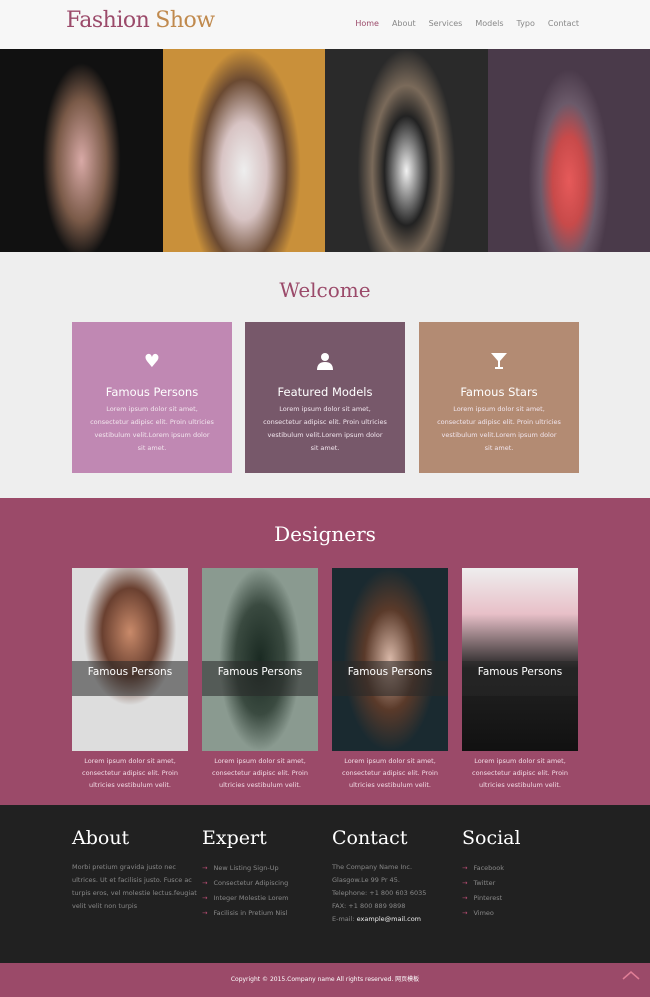 This screenshot has height=997, width=650. Describe the element at coordinates (152, 361) in the screenshot. I see `heart-icon: ♥` at that location.